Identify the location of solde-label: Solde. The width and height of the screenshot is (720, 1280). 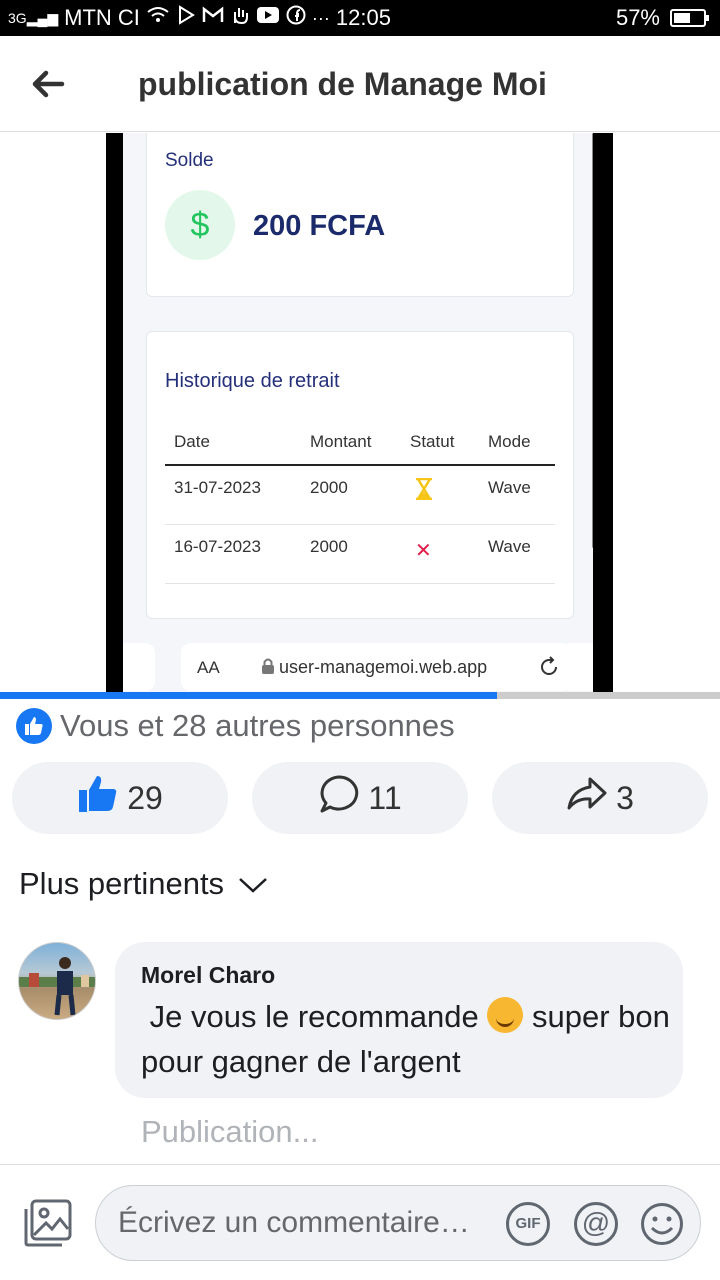
(189, 160).